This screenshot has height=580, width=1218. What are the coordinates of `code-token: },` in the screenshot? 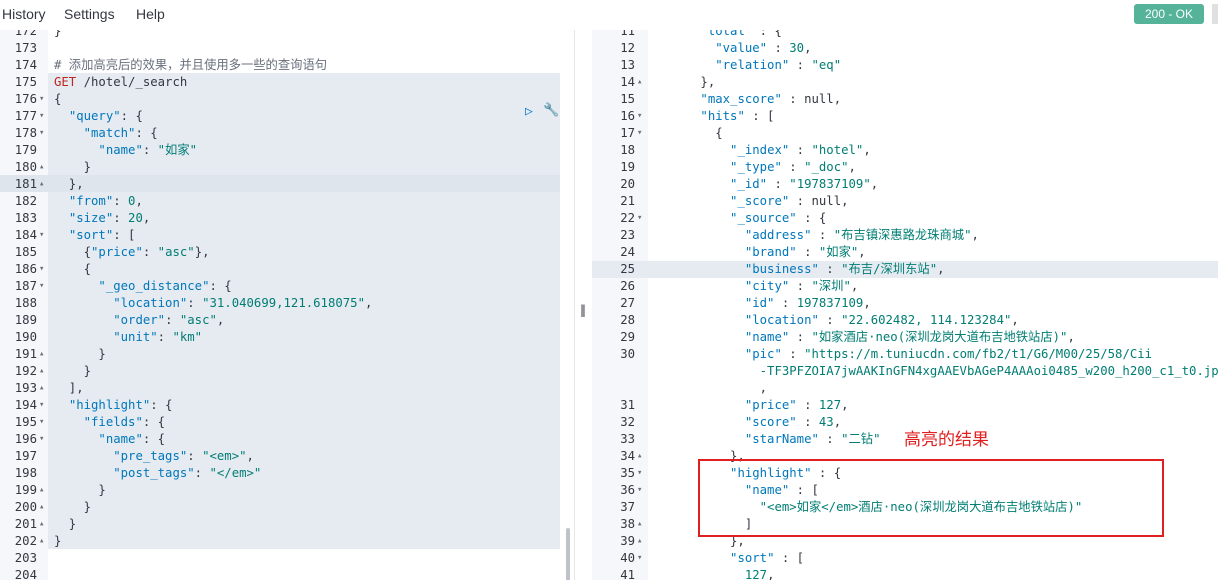 It's located at (686, 82).